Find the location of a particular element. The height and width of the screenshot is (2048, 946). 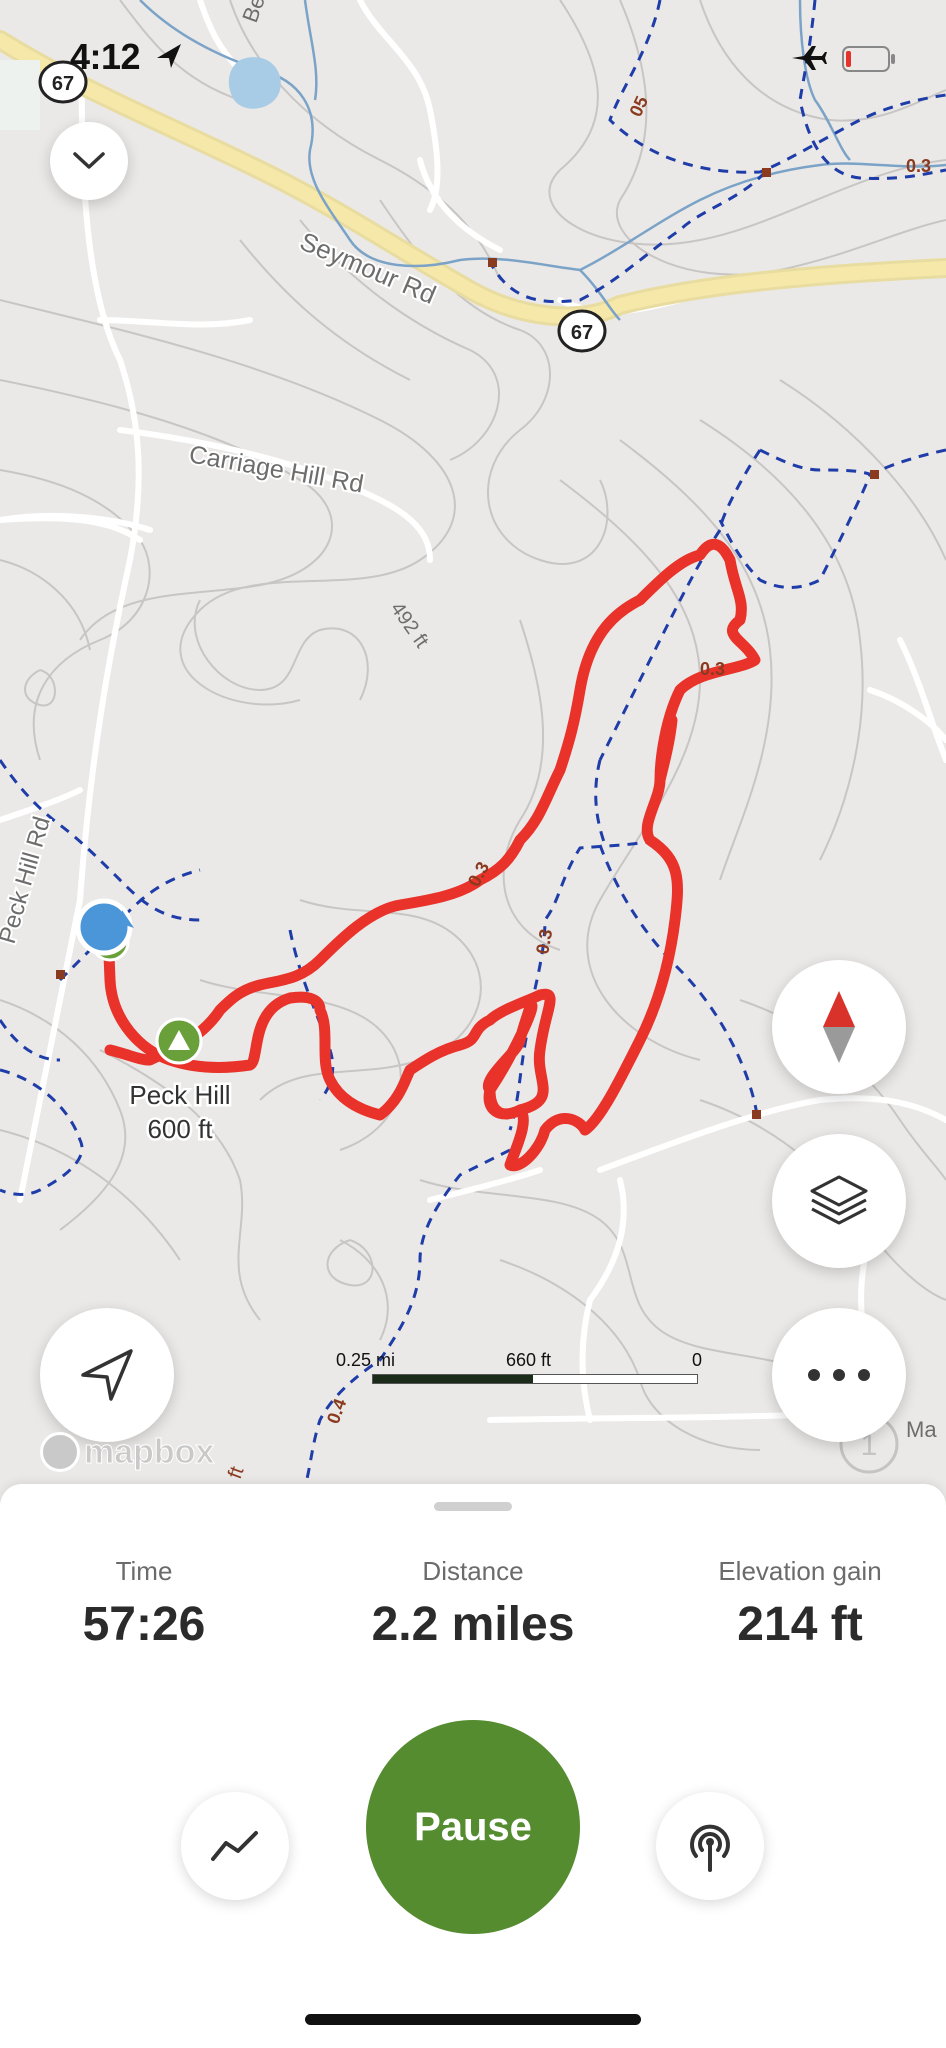

stat-time: Time 57:26 is located at coordinates (144, 1604).